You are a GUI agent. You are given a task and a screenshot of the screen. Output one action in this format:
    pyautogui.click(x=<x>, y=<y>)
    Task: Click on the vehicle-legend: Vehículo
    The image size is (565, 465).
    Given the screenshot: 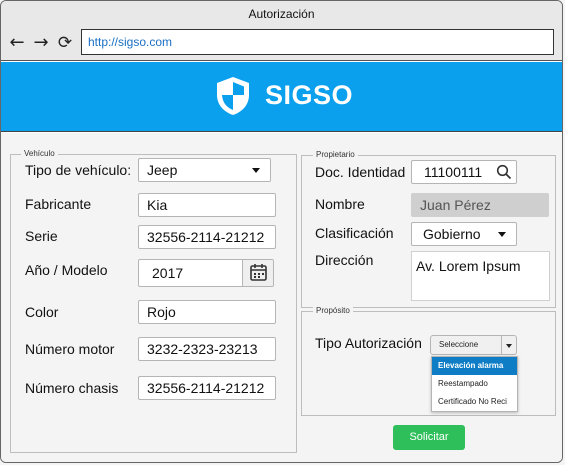 What is the action you would take?
    pyautogui.click(x=39, y=153)
    